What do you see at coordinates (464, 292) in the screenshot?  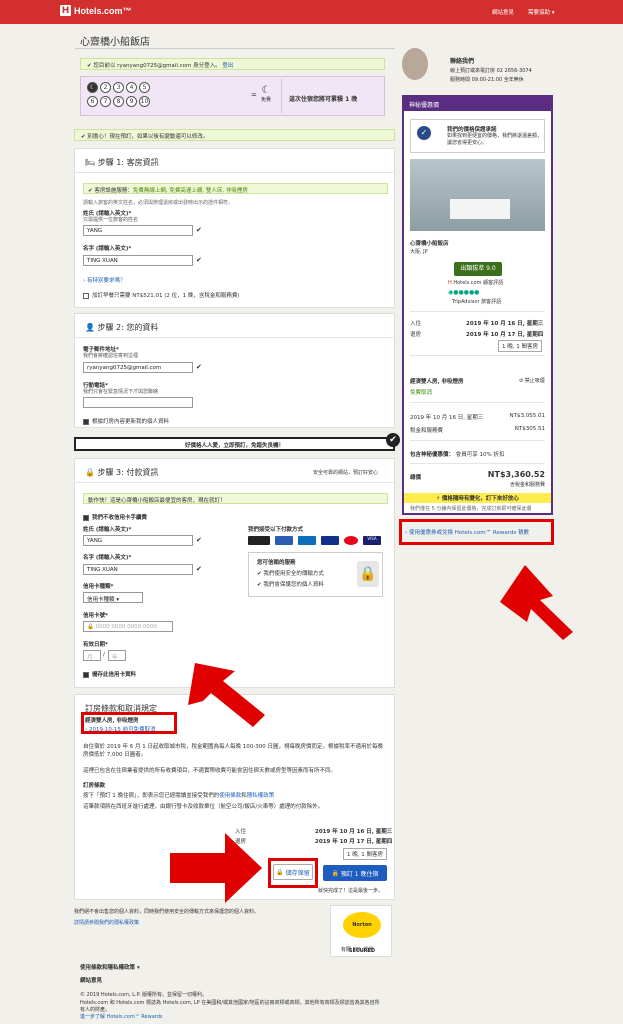 I see `tripadvisor-icon: ◉●●●●●` at bounding box center [464, 292].